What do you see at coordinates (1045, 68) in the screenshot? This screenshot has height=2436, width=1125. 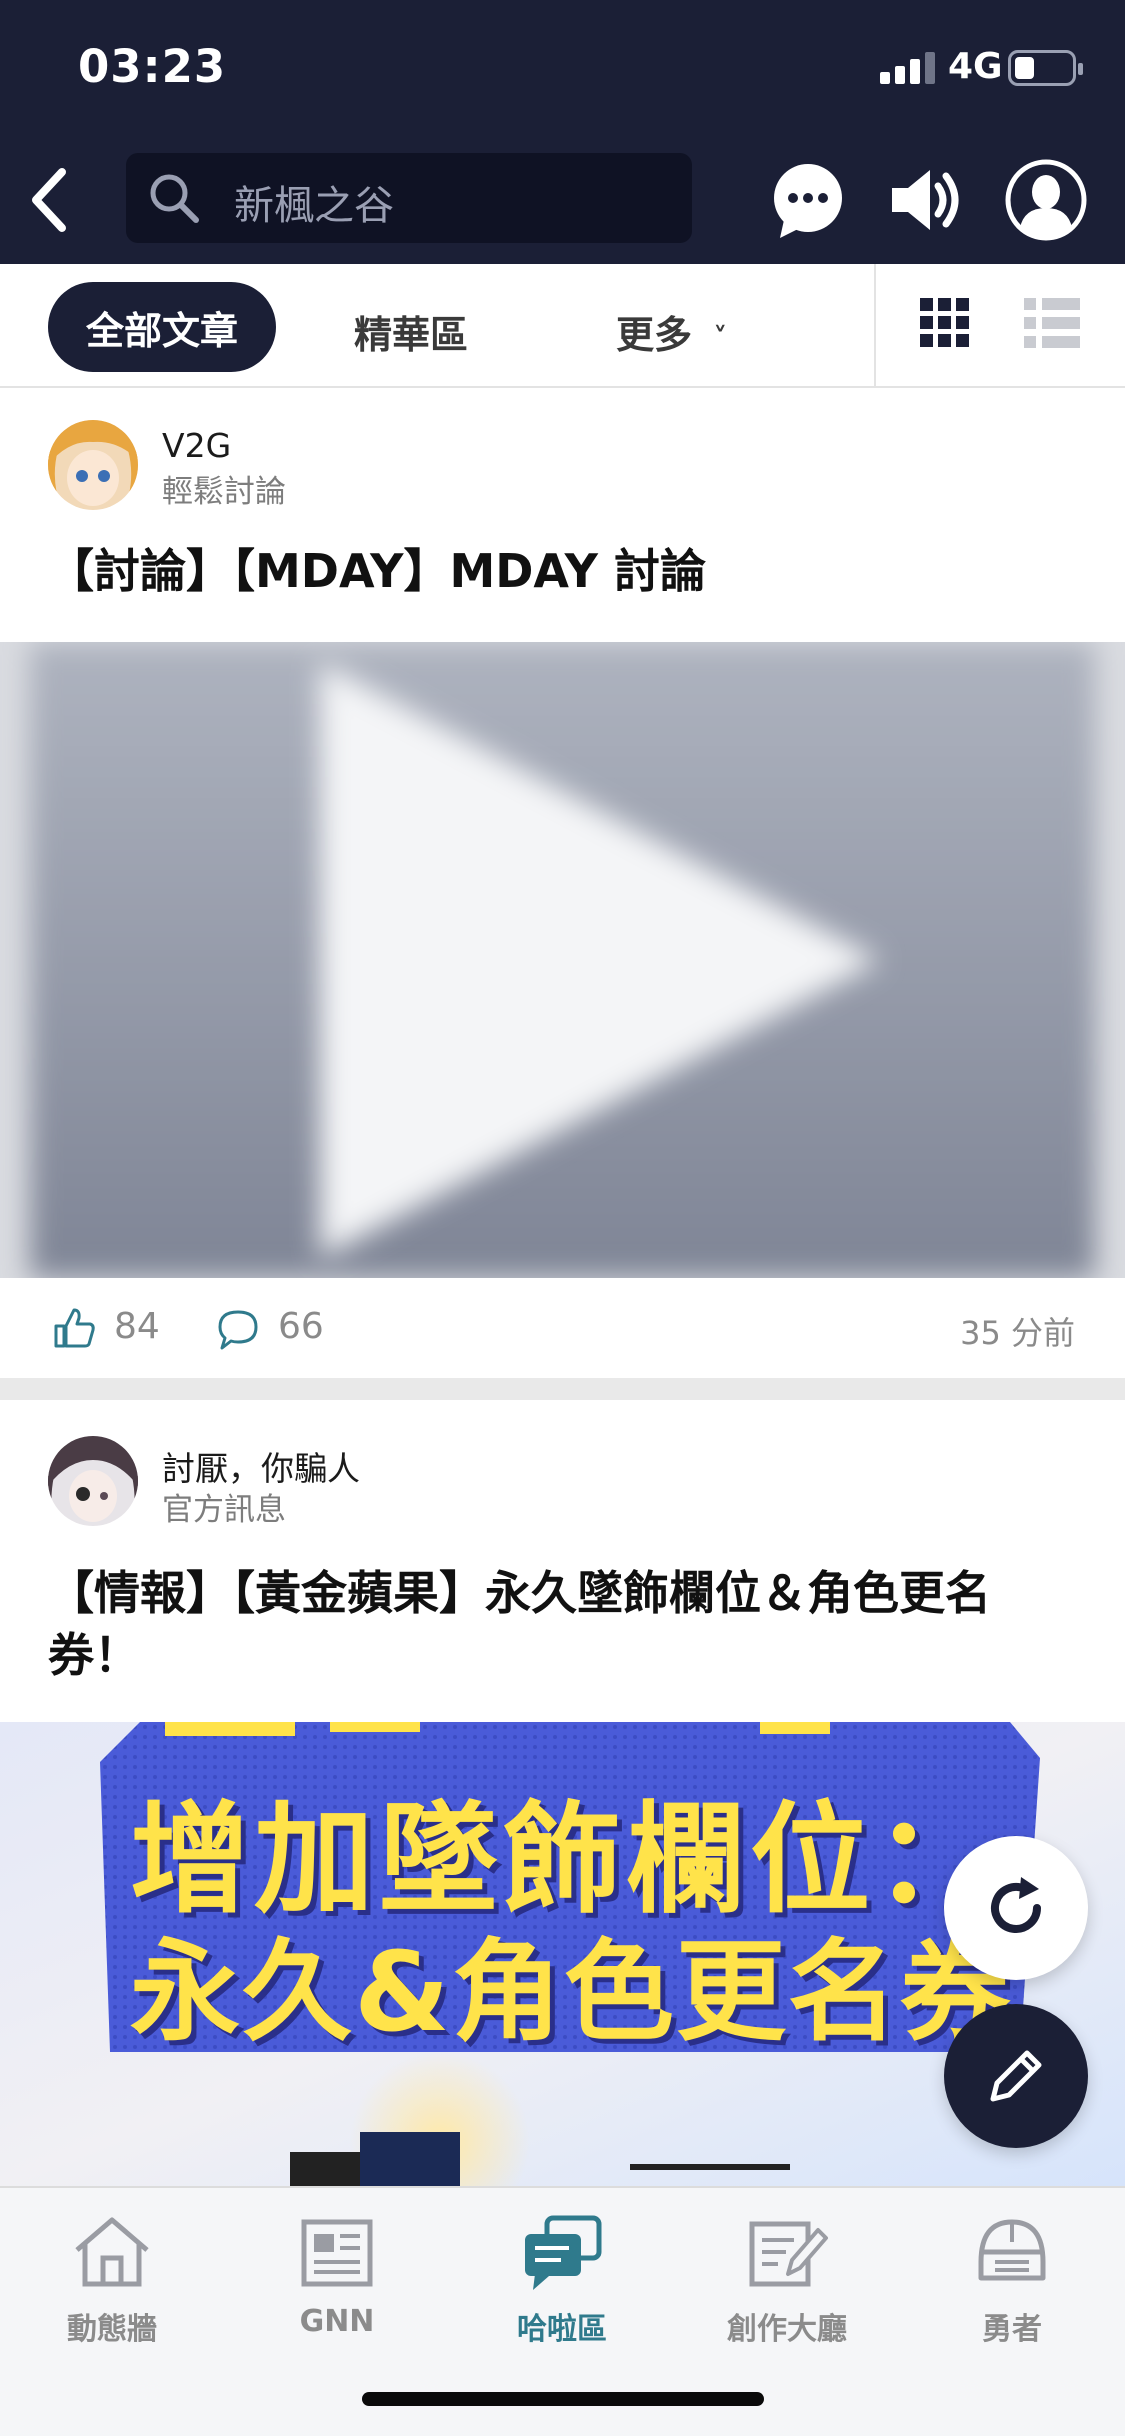 I see `battery-icon` at bounding box center [1045, 68].